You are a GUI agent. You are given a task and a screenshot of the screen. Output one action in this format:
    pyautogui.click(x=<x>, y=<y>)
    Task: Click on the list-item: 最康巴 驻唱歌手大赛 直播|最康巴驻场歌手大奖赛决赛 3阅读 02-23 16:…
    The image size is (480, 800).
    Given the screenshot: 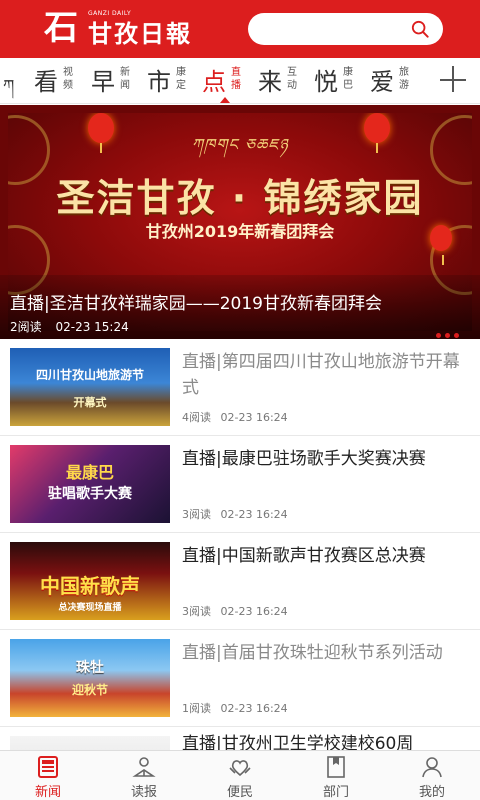 What is the action you would take?
    pyautogui.click(x=240, y=484)
    